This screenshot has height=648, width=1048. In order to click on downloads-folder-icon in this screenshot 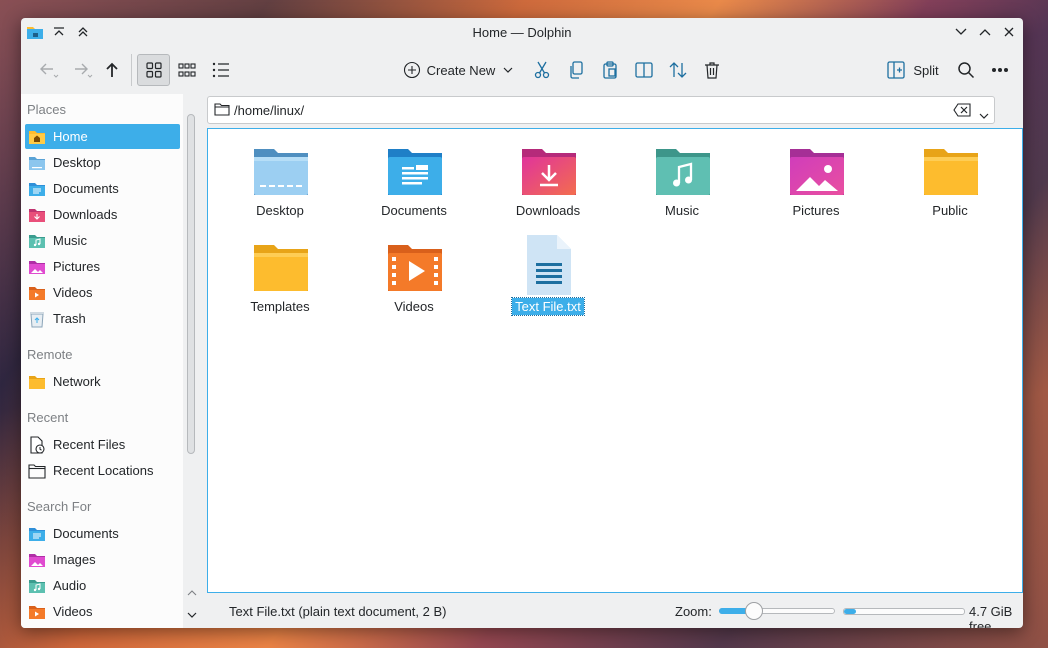, I will do `click(37, 215)`.